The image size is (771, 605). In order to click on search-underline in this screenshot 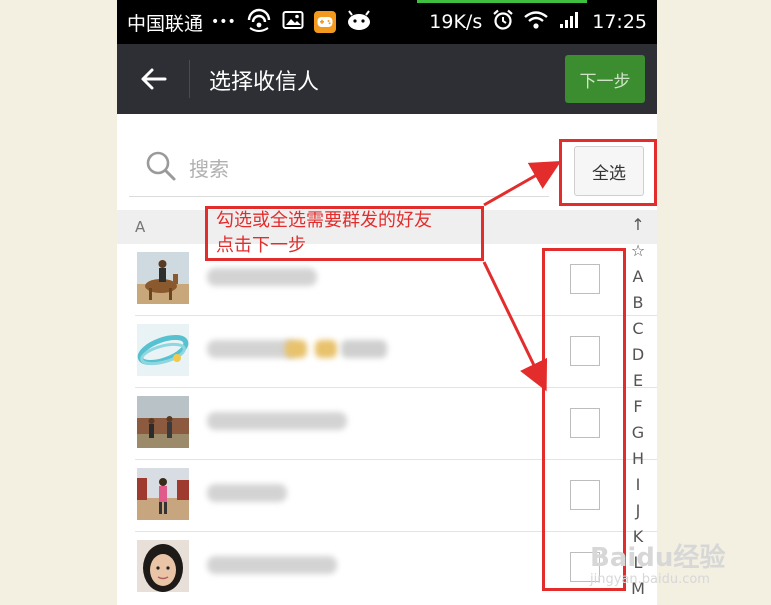, I will do `click(339, 196)`.